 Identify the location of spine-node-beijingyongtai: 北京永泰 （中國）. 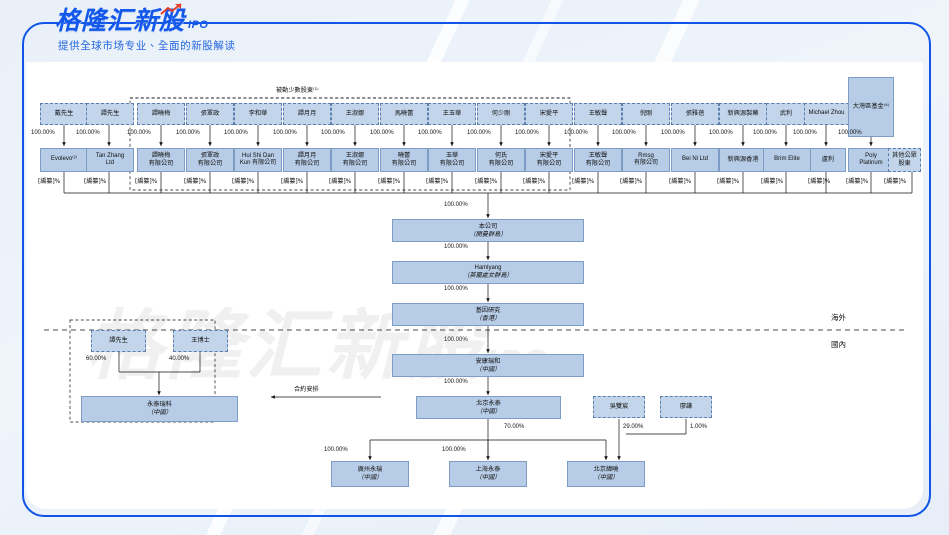
(488, 407).